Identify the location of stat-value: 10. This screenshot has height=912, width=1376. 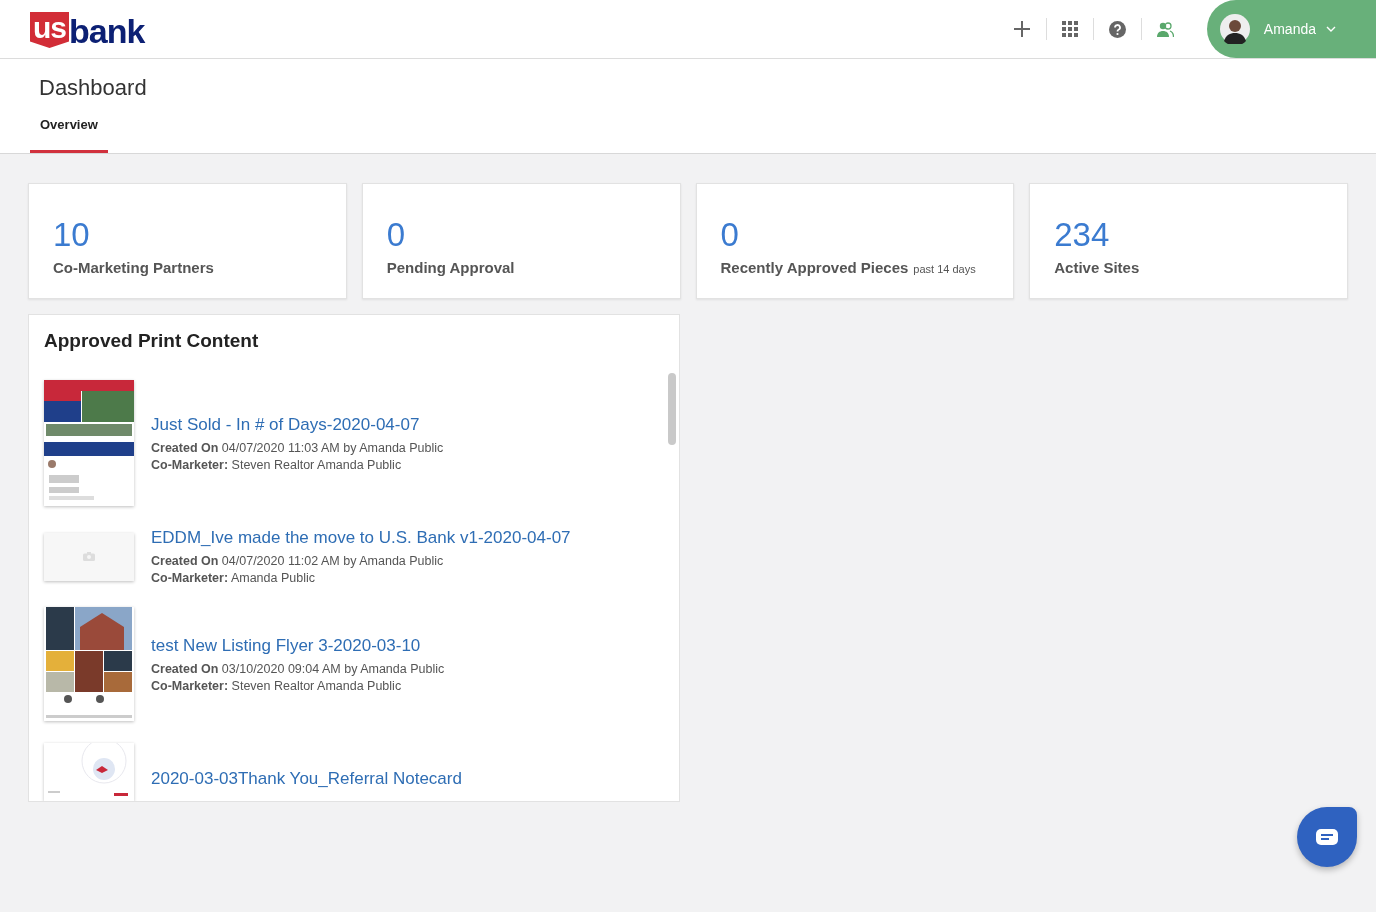
(72, 234).